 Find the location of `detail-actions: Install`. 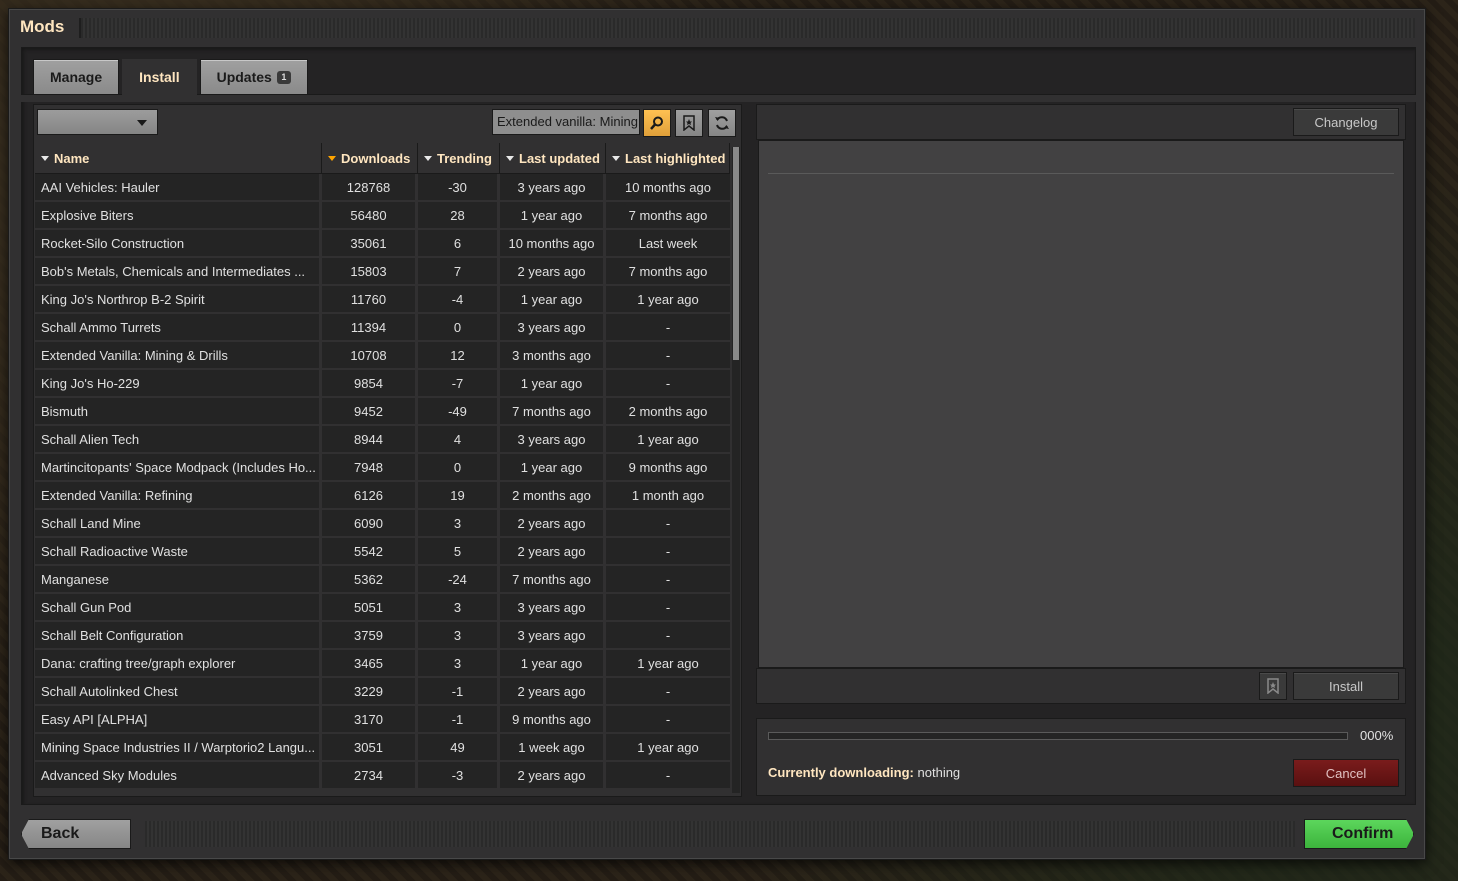

detail-actions: Install is located at coordinates (1081, 686).